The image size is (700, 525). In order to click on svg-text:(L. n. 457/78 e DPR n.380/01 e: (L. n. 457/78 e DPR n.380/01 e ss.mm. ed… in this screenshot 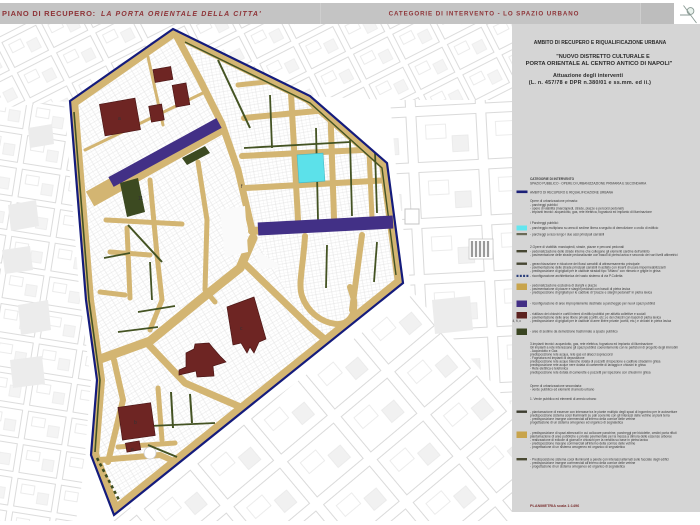, I will do `click(590, 83)`.